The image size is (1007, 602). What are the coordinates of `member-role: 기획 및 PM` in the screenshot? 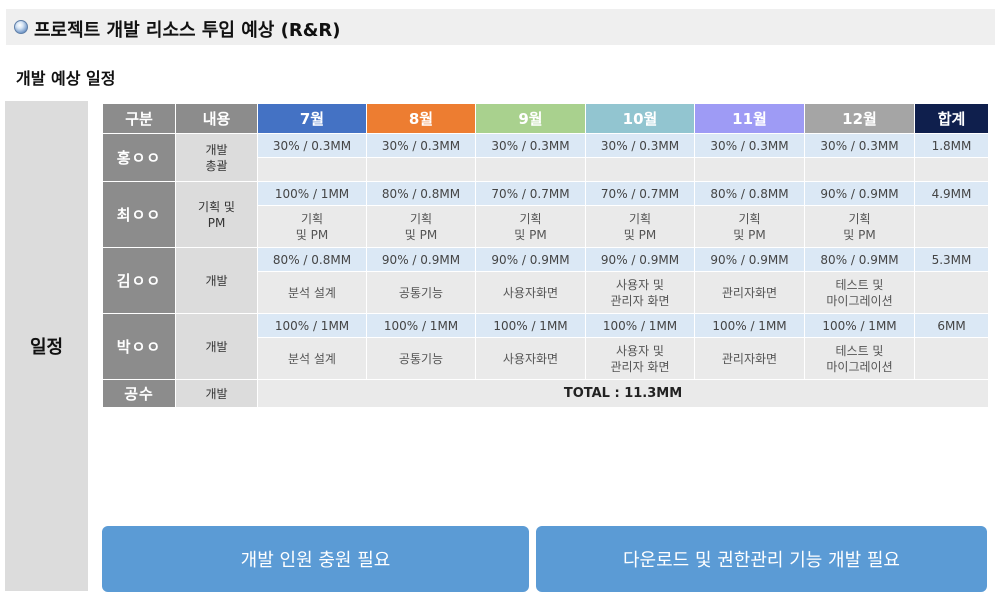 It's located at (216, 214).